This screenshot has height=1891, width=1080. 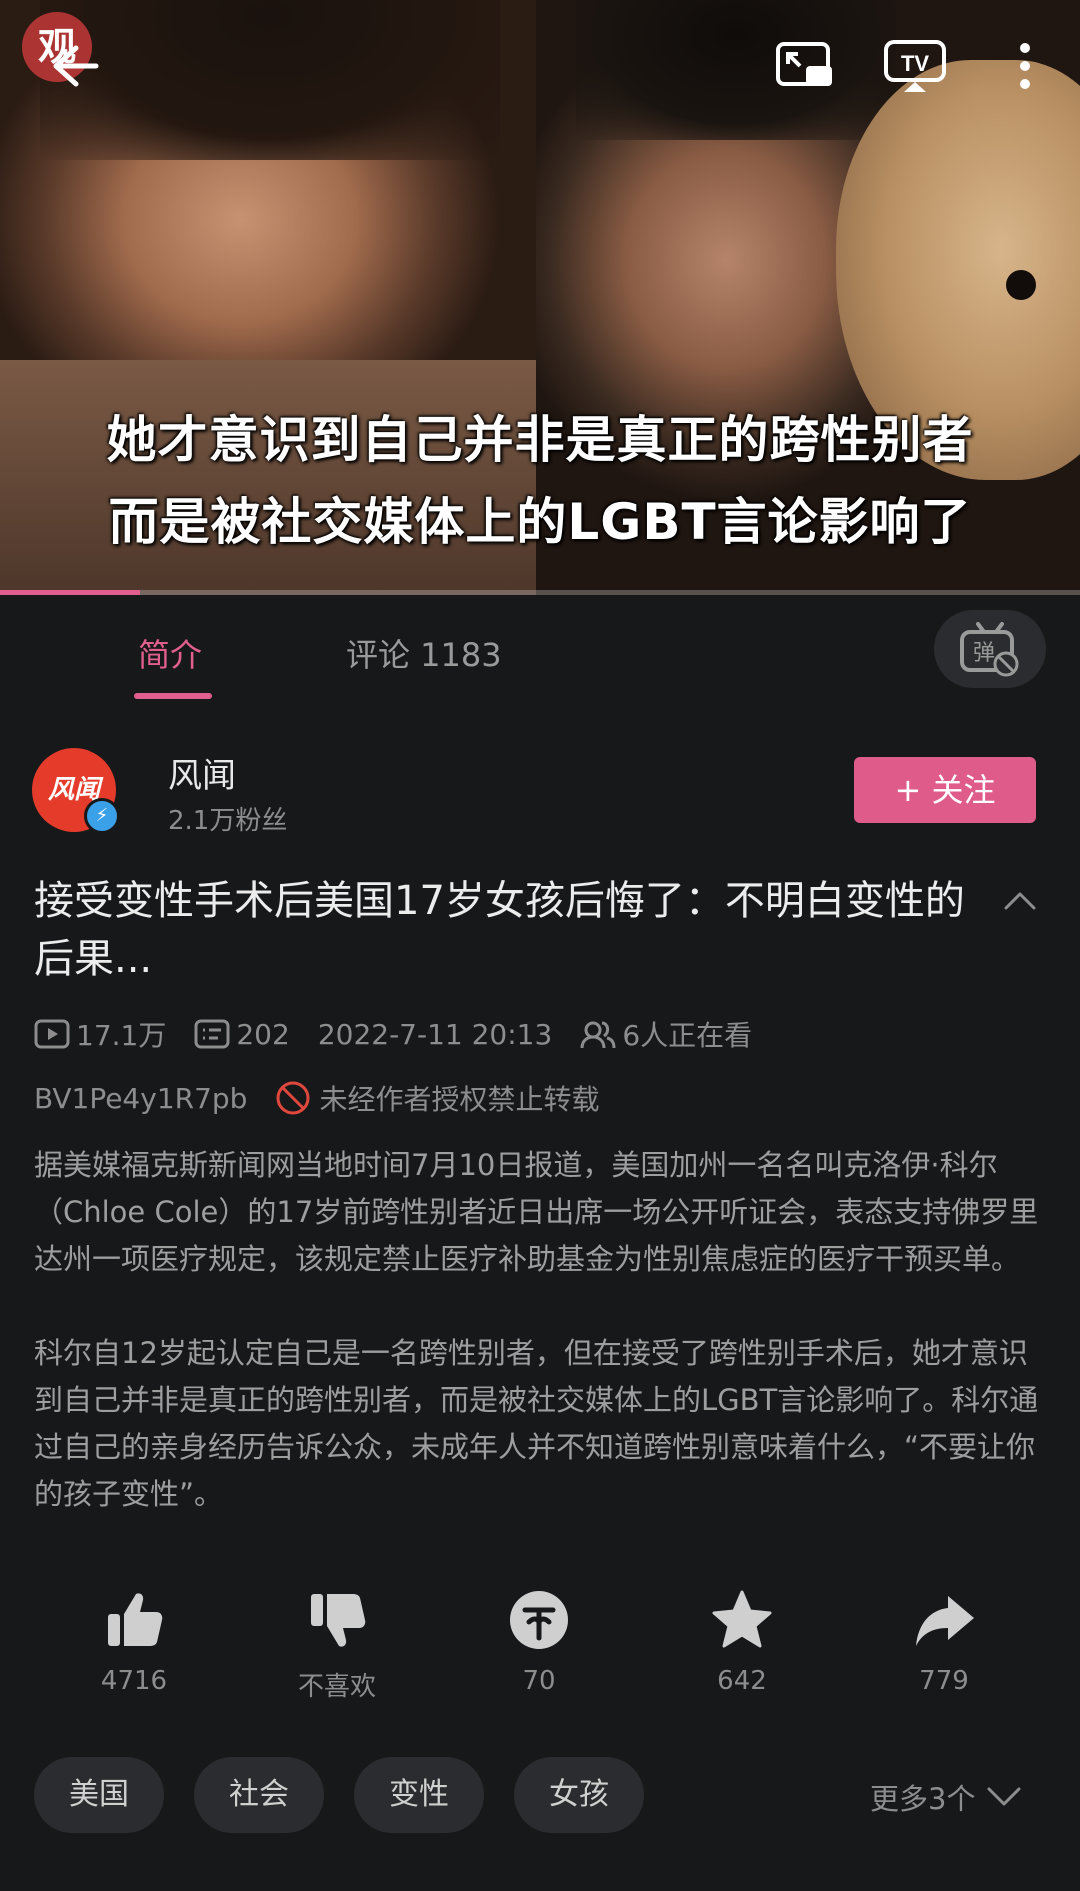 What do you see at coordinates (259, 1795) in the screenshot?
I see `tag-chip: 社会` at bounding box center [259, 1795].